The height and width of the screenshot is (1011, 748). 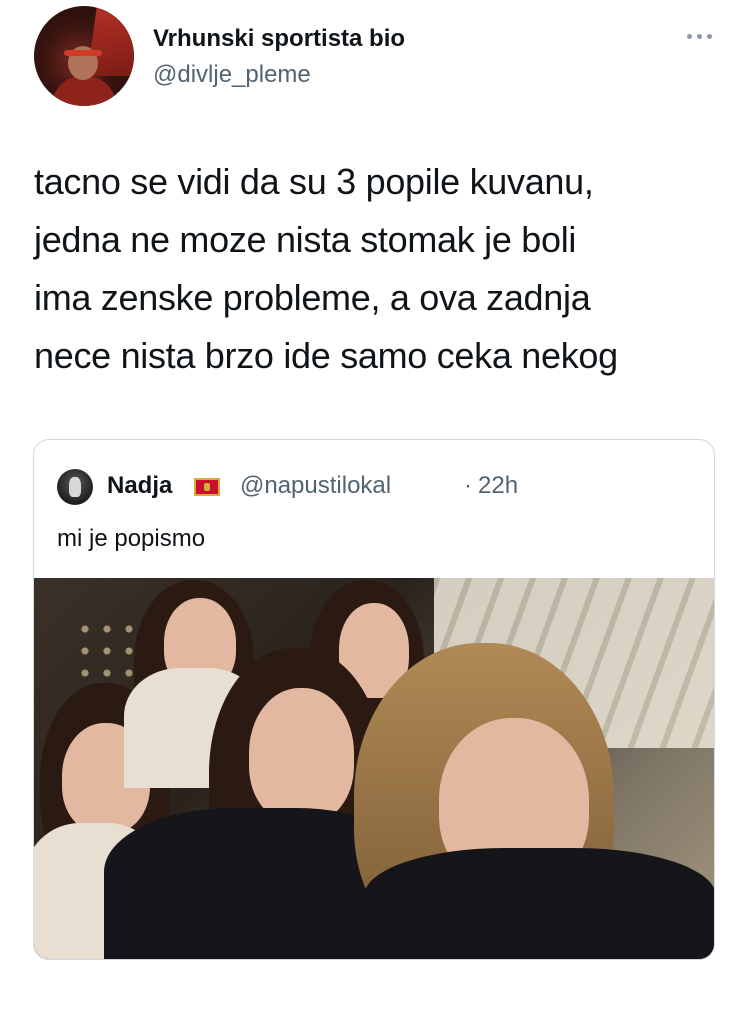 What do you see at coordinates (232, 75) in the screenshot?
I see `author-handle: @divlje_pleme` at bounding box center [232, 75].